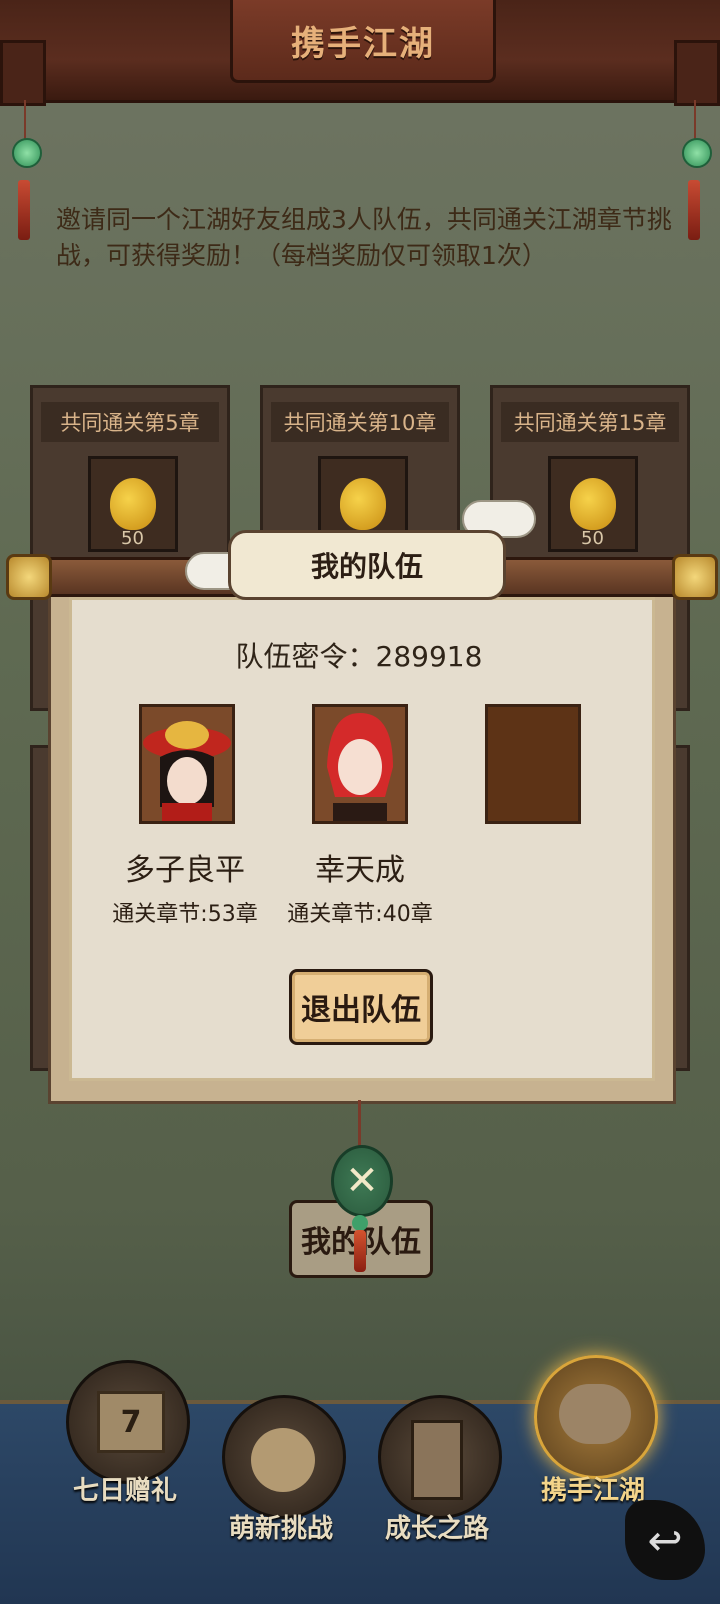 This screenshot has width=720, height=1604. What do you see at coordinates (280, 1529) in the screenshot?
I see `nav-label: 萌新挑战` at bounding box center [280, 1529].